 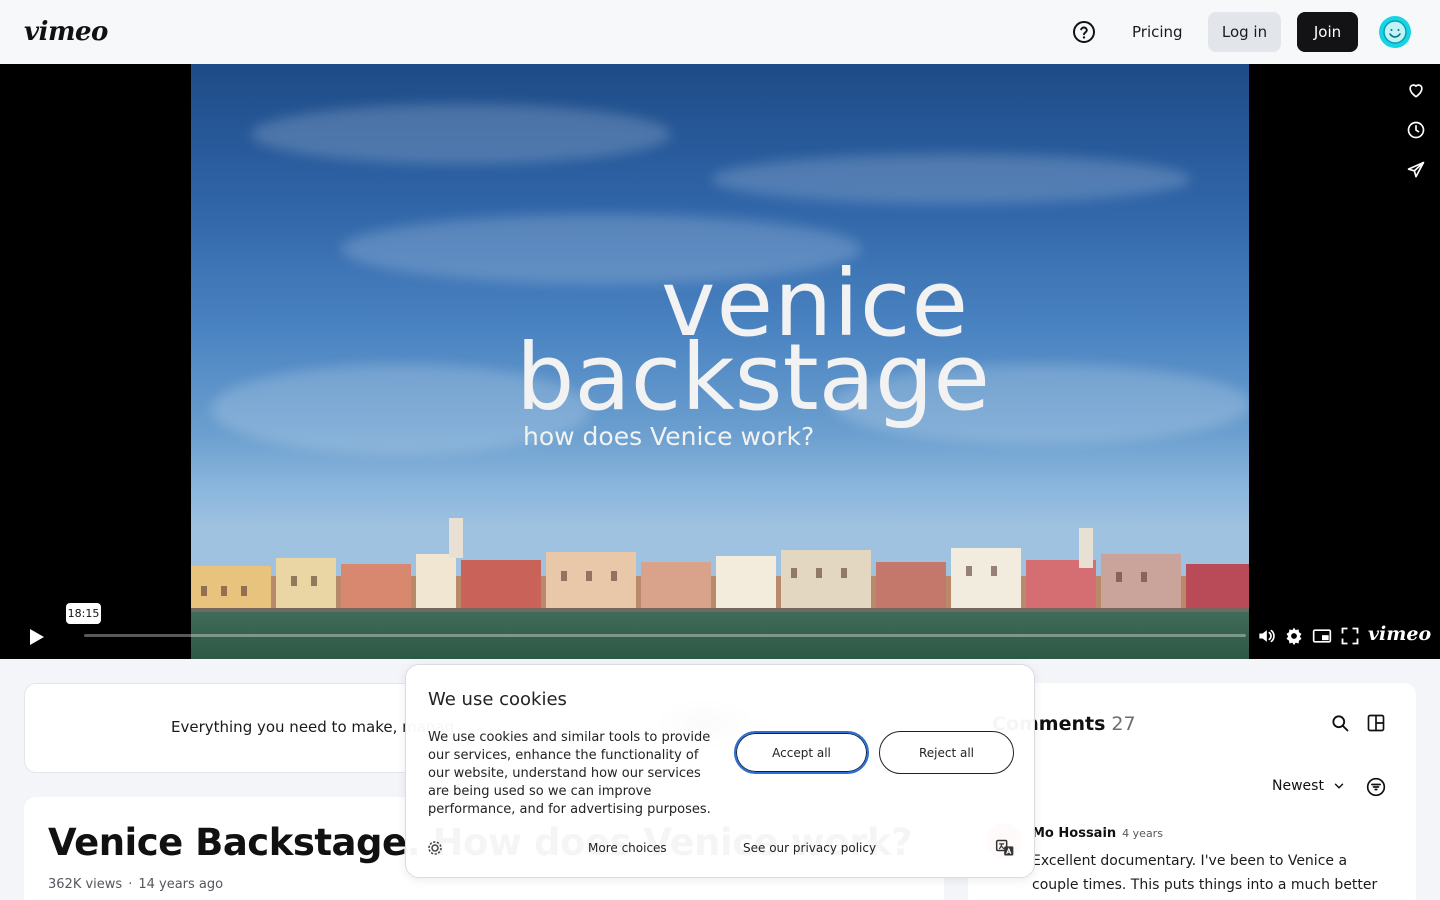 I want to click on cookie-title: We use cookies, so click(x=497, y=699).